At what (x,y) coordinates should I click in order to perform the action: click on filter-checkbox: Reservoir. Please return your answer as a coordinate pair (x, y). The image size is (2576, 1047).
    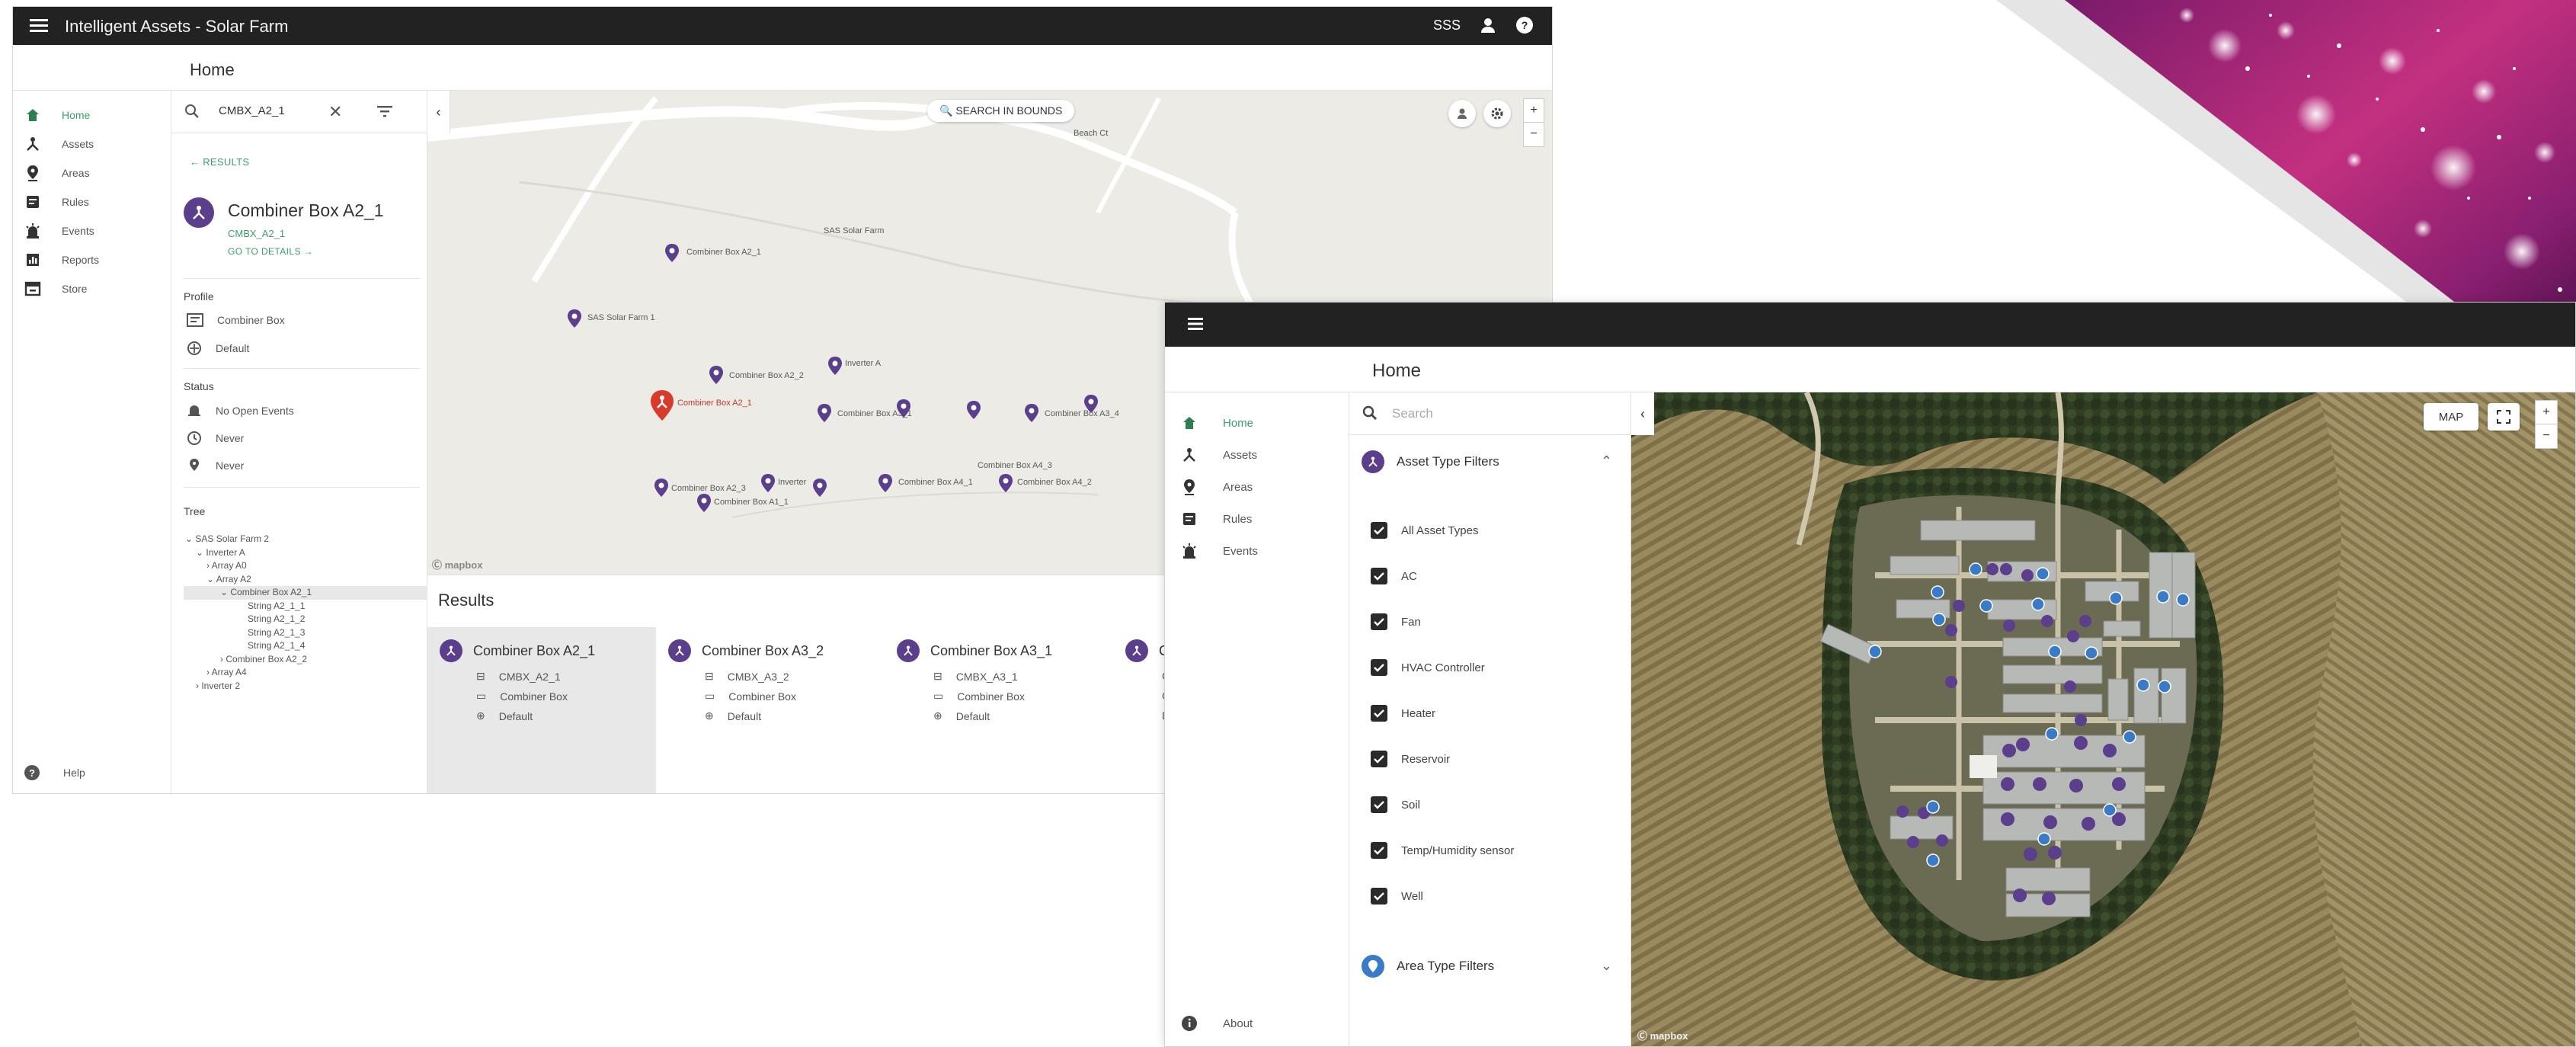
    Looking at the image, I should click on (1410, 759).